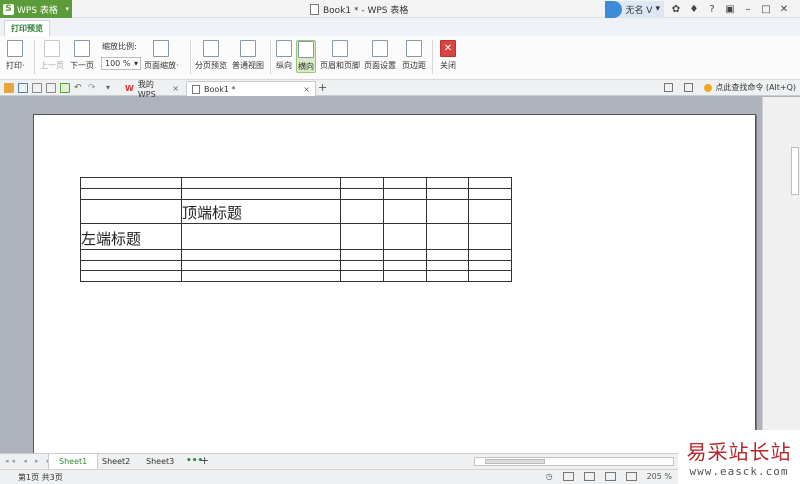  I want to click on margins-button: 页边距, so click(414, 55).